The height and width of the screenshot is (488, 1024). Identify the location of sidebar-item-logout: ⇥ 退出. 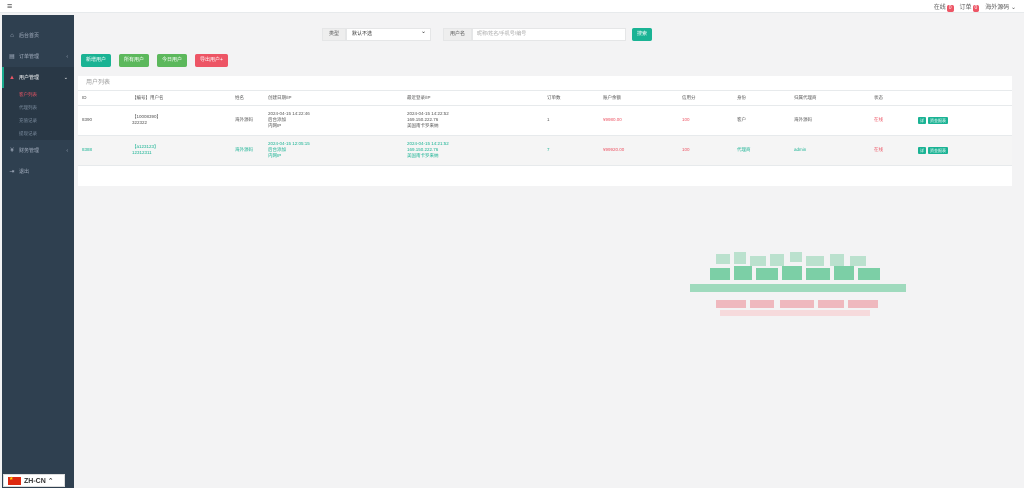
(38, 171).